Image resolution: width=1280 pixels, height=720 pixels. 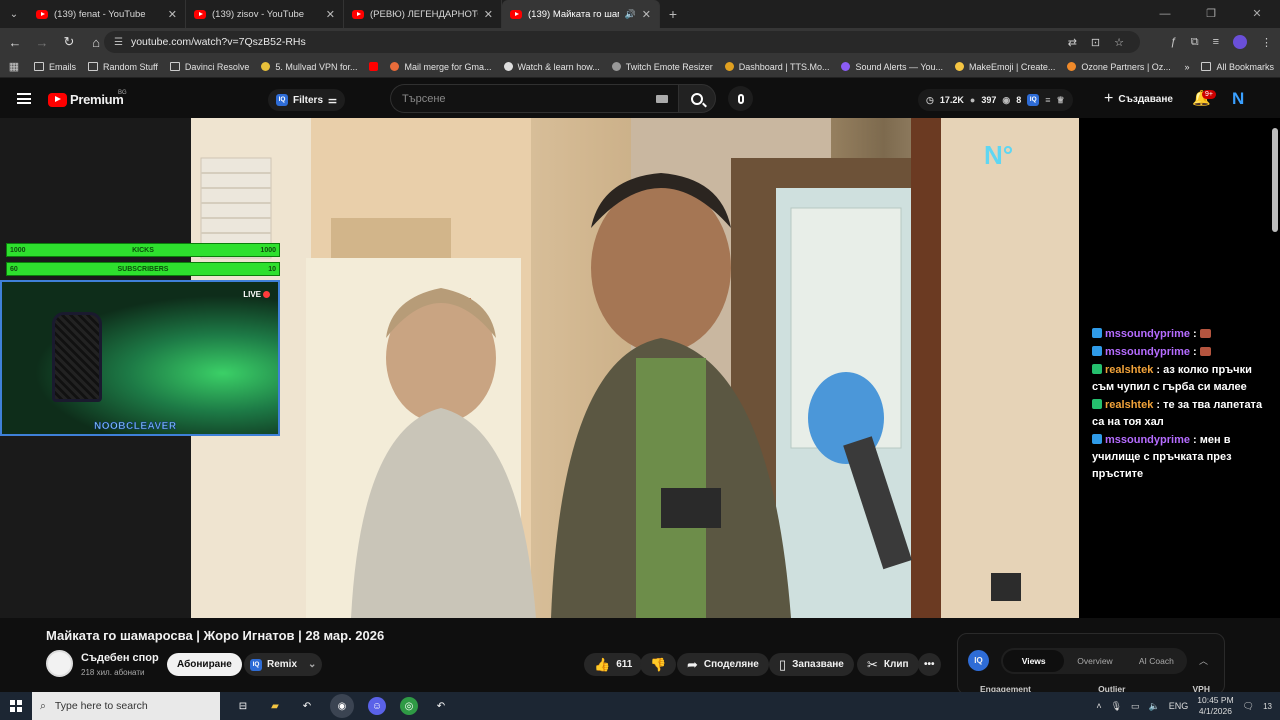 I want to click on install-app-icon: ⊡, so click(x=1095, y=42).